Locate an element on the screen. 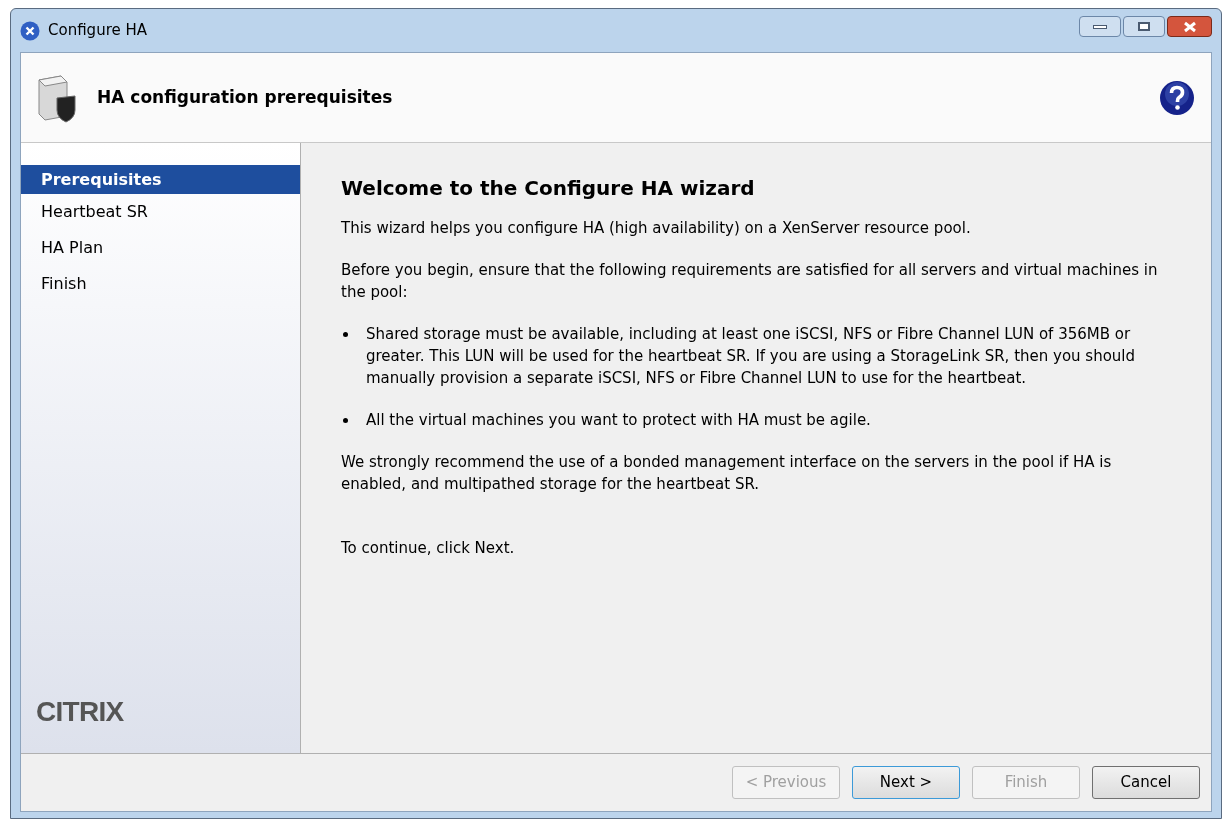 This screenshot has width=1222, height=819. wizard-button: Next > is located at coordinates (906, 782).